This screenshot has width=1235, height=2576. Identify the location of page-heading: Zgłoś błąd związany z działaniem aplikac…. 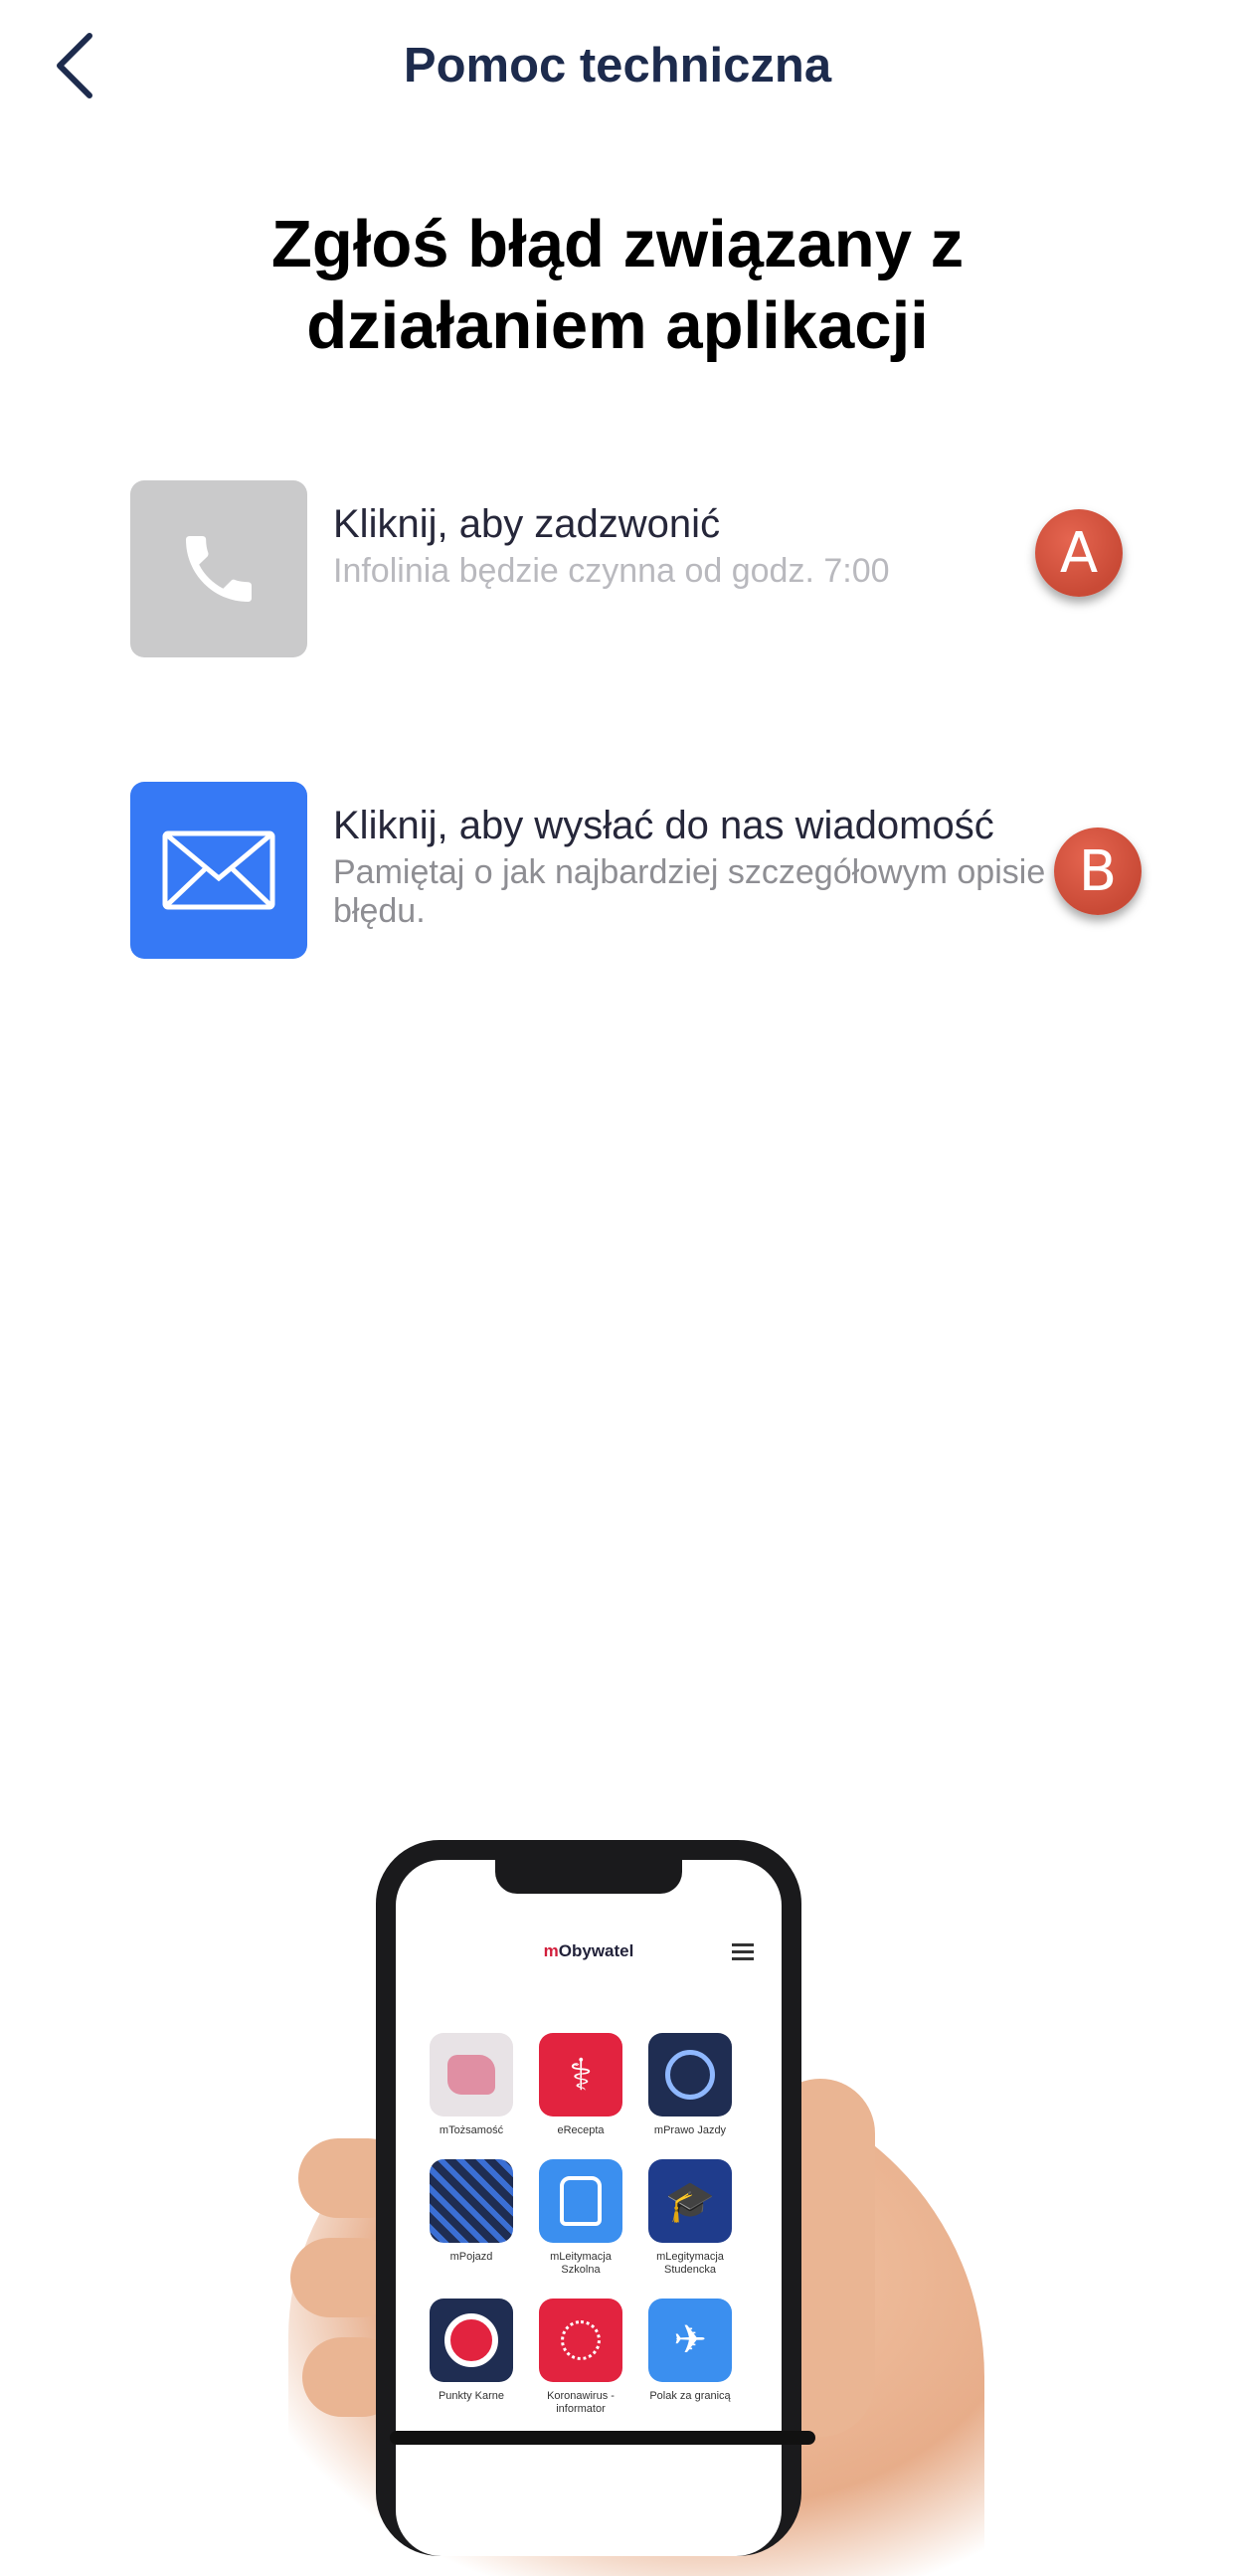
(617, 285).